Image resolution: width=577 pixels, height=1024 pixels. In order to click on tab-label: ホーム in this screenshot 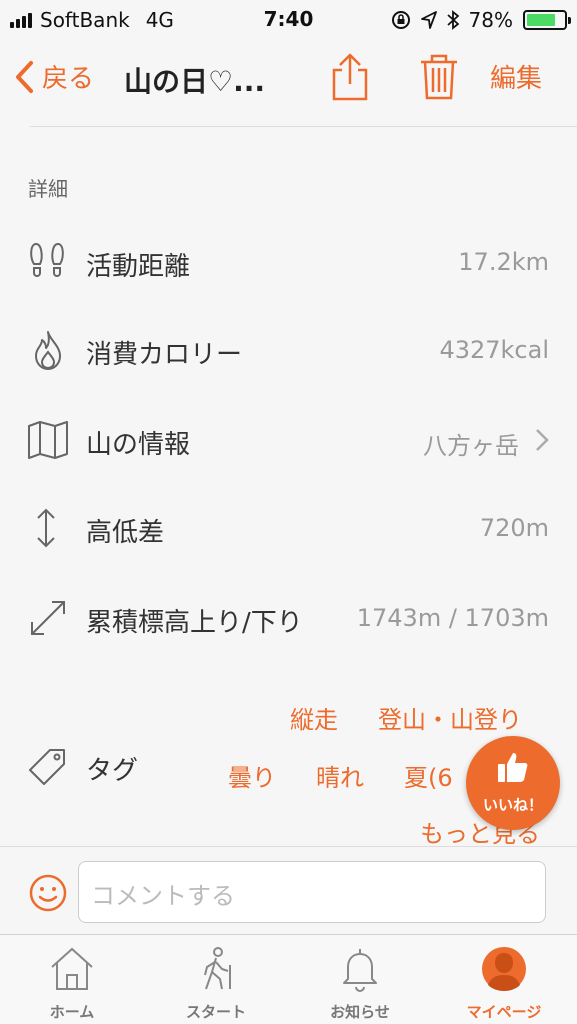, I will do `click(72, 1012)`.